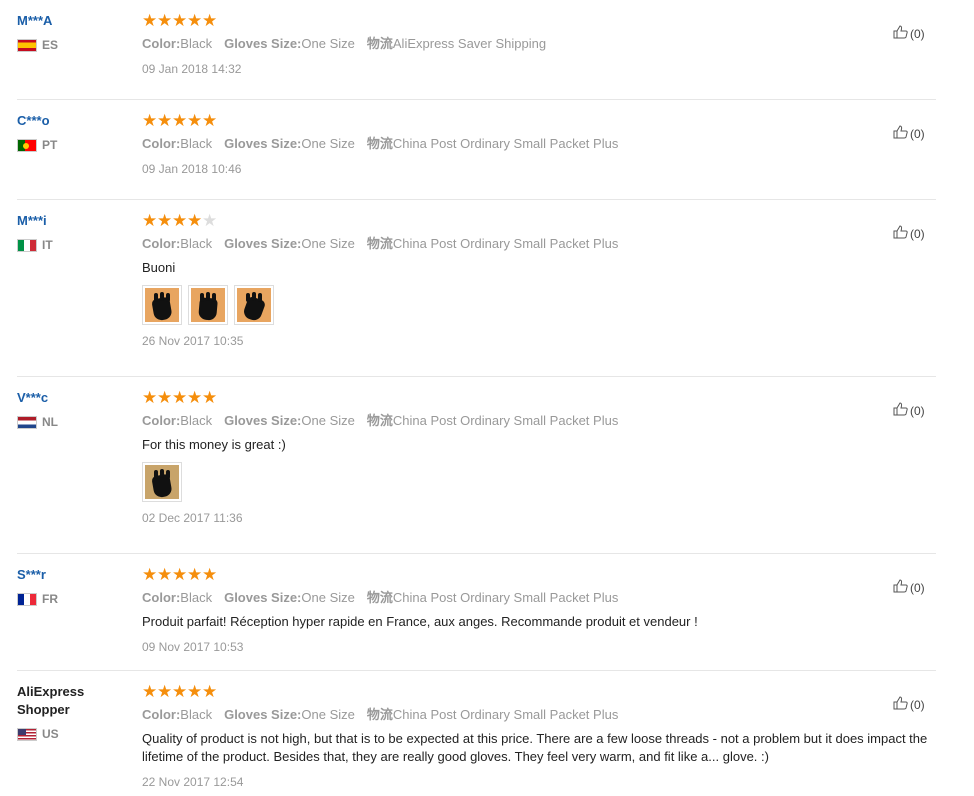 The height and width of the screenshot is (796, 974). What do you see at coordinates (27, 422) in the screenshot?
I see `nl-flag-icon` at bounding box center [27, 422].